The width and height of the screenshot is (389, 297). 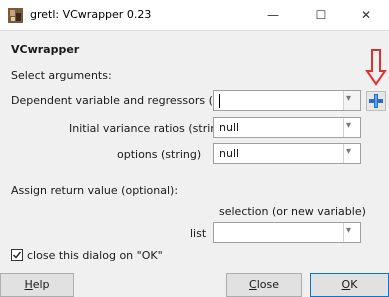 What do you see at coordinates (91, 14) in the screenshot?
I see `window-title: gretl: VCwrapper 0.23` at bounding box center [91, 14].